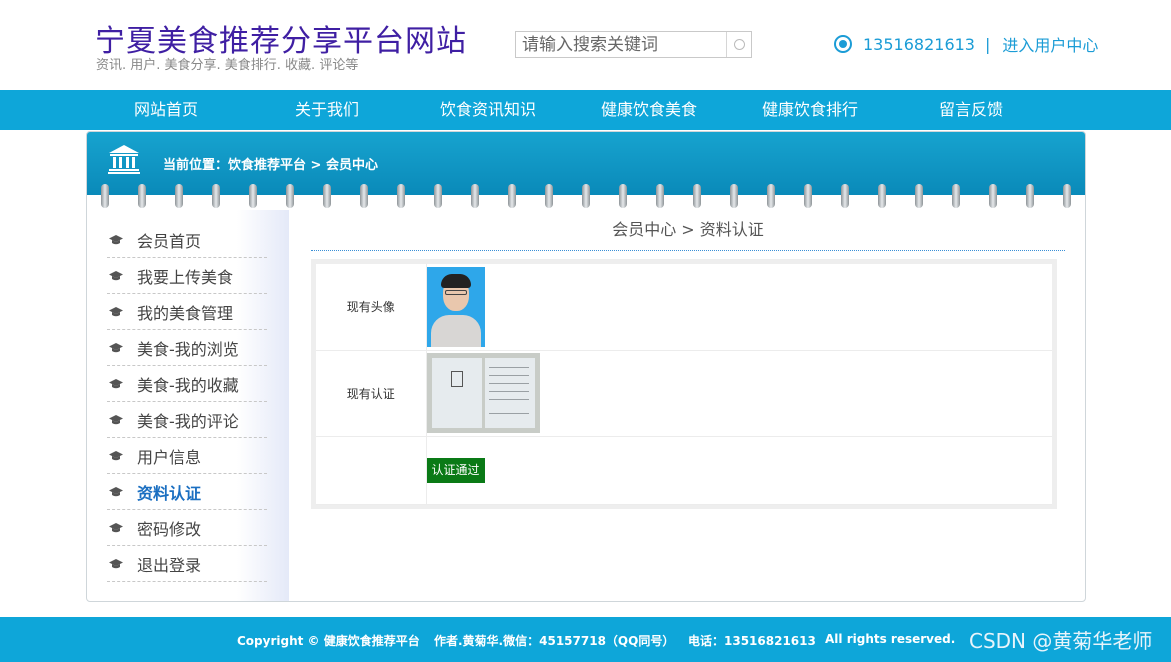  What do you see at coordinates (971, 110) in the screenshot?
I see `nav-item-feedback: 留言反馈` at bounding box center [971, 110].